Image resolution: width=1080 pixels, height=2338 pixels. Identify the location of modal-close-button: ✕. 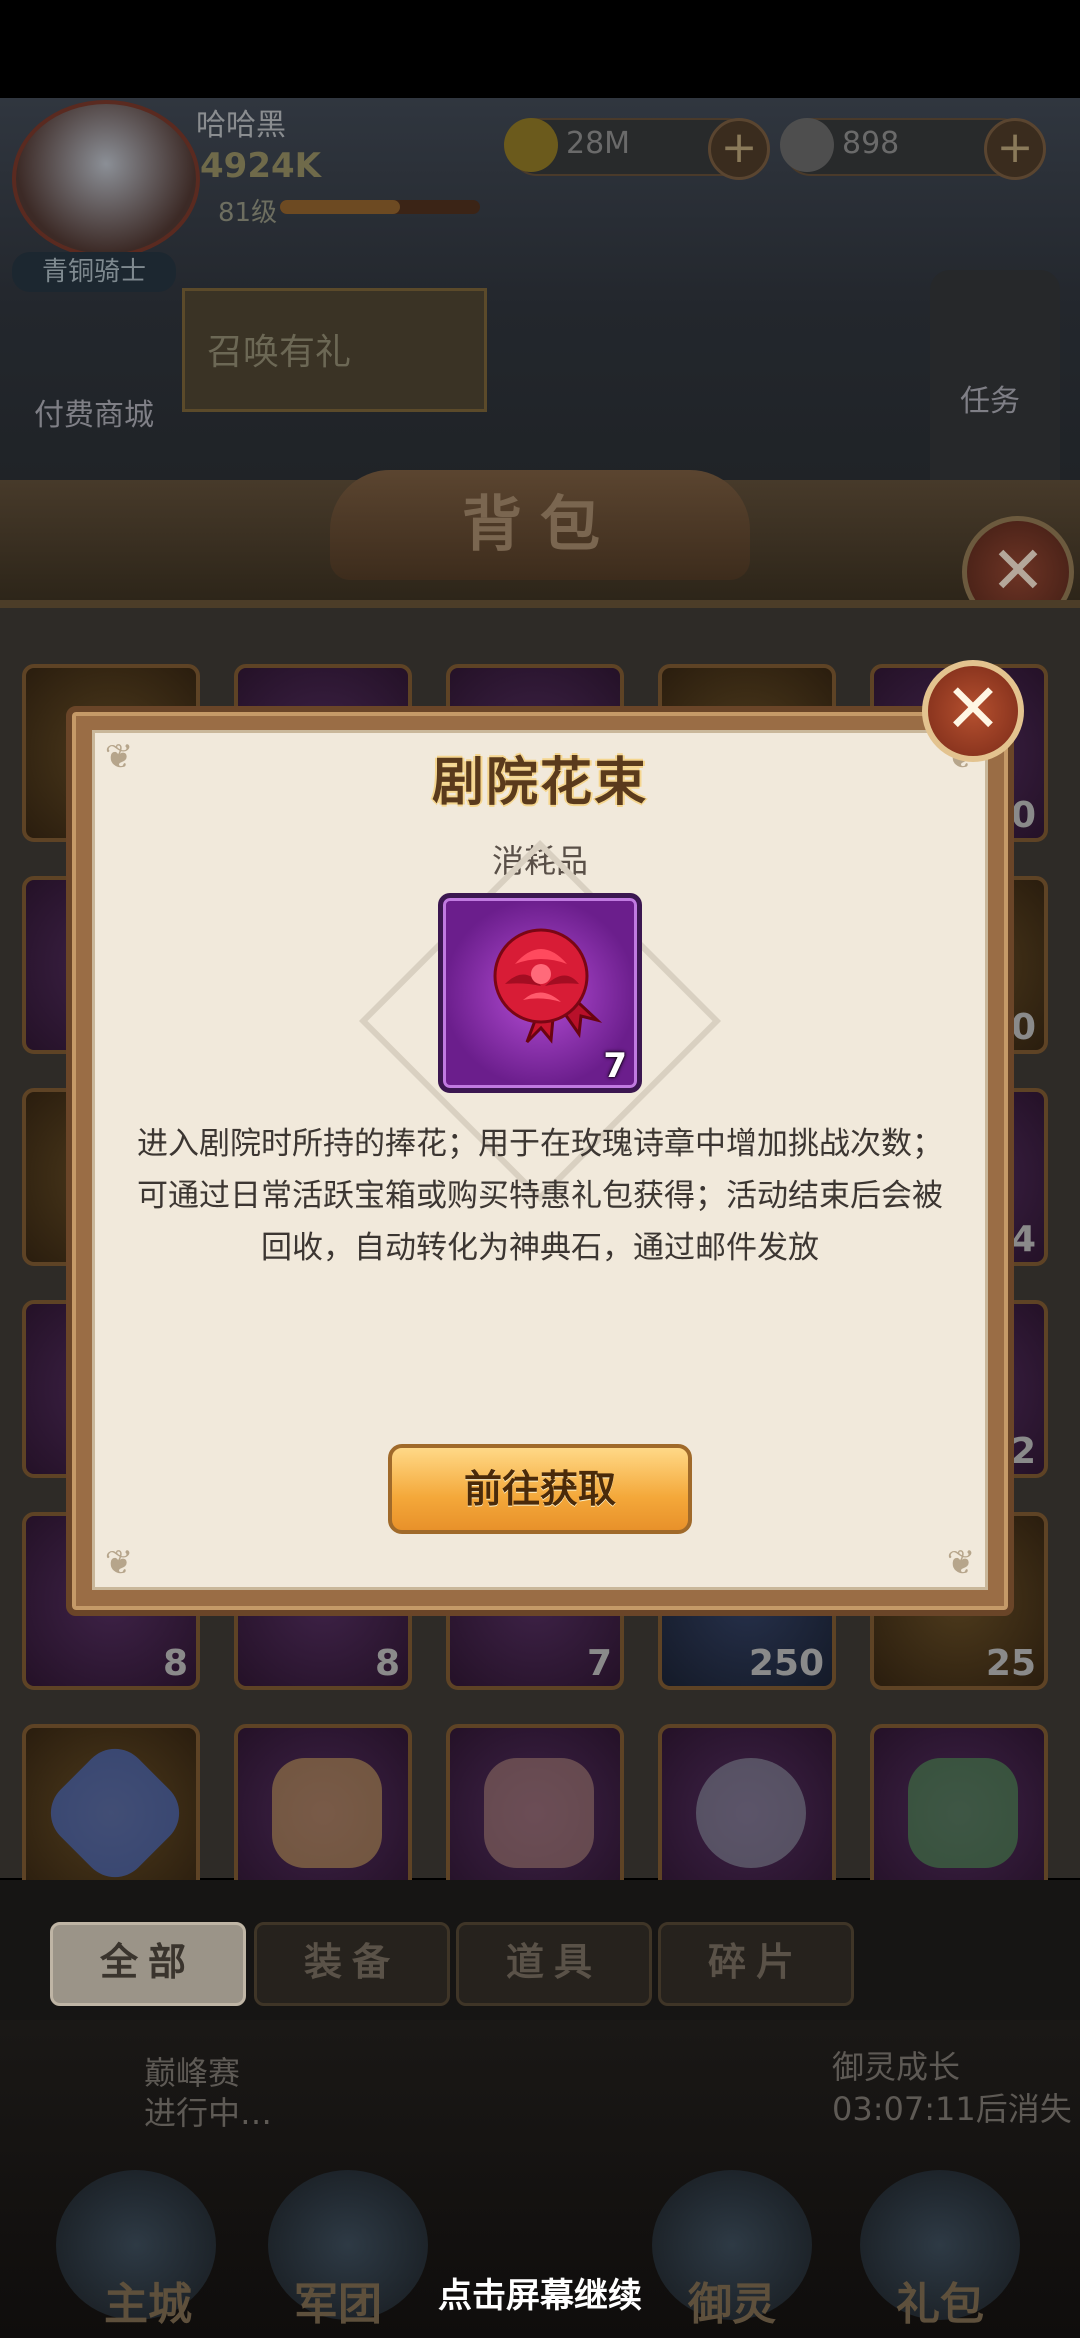
(973, 711).